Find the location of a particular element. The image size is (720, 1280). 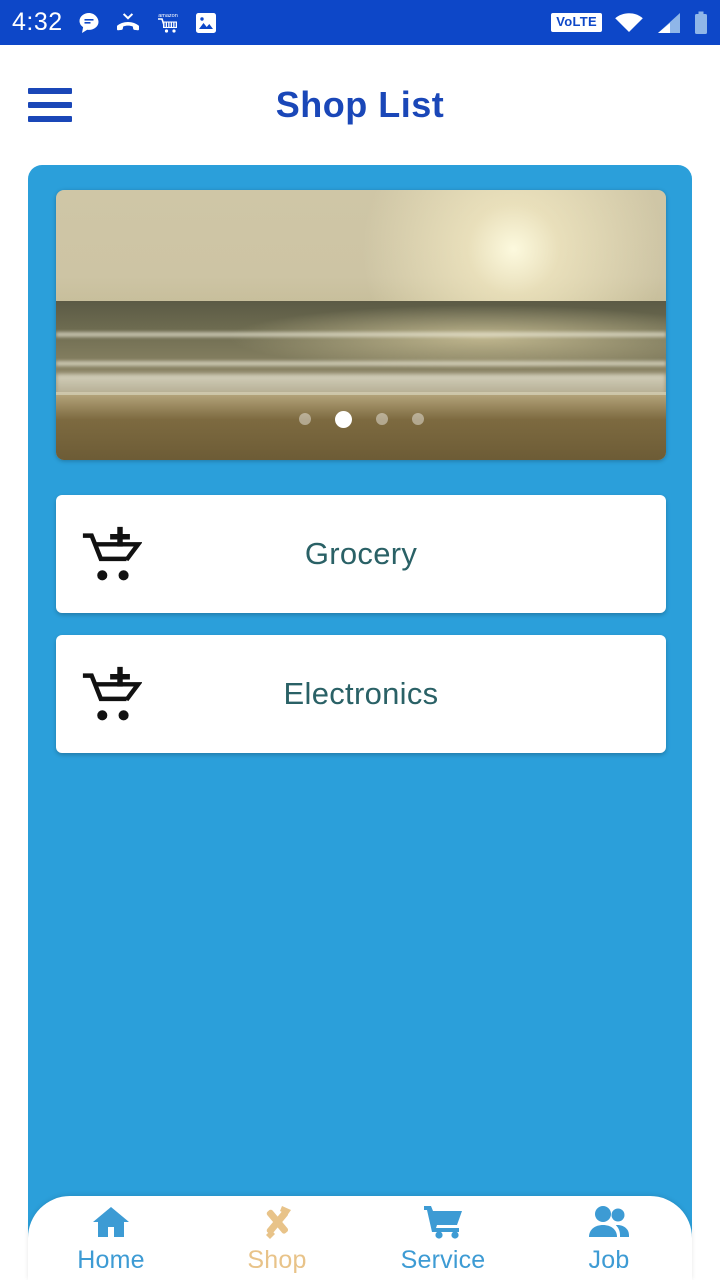

cellular-signal-icon is located at coordinates (669, 22).